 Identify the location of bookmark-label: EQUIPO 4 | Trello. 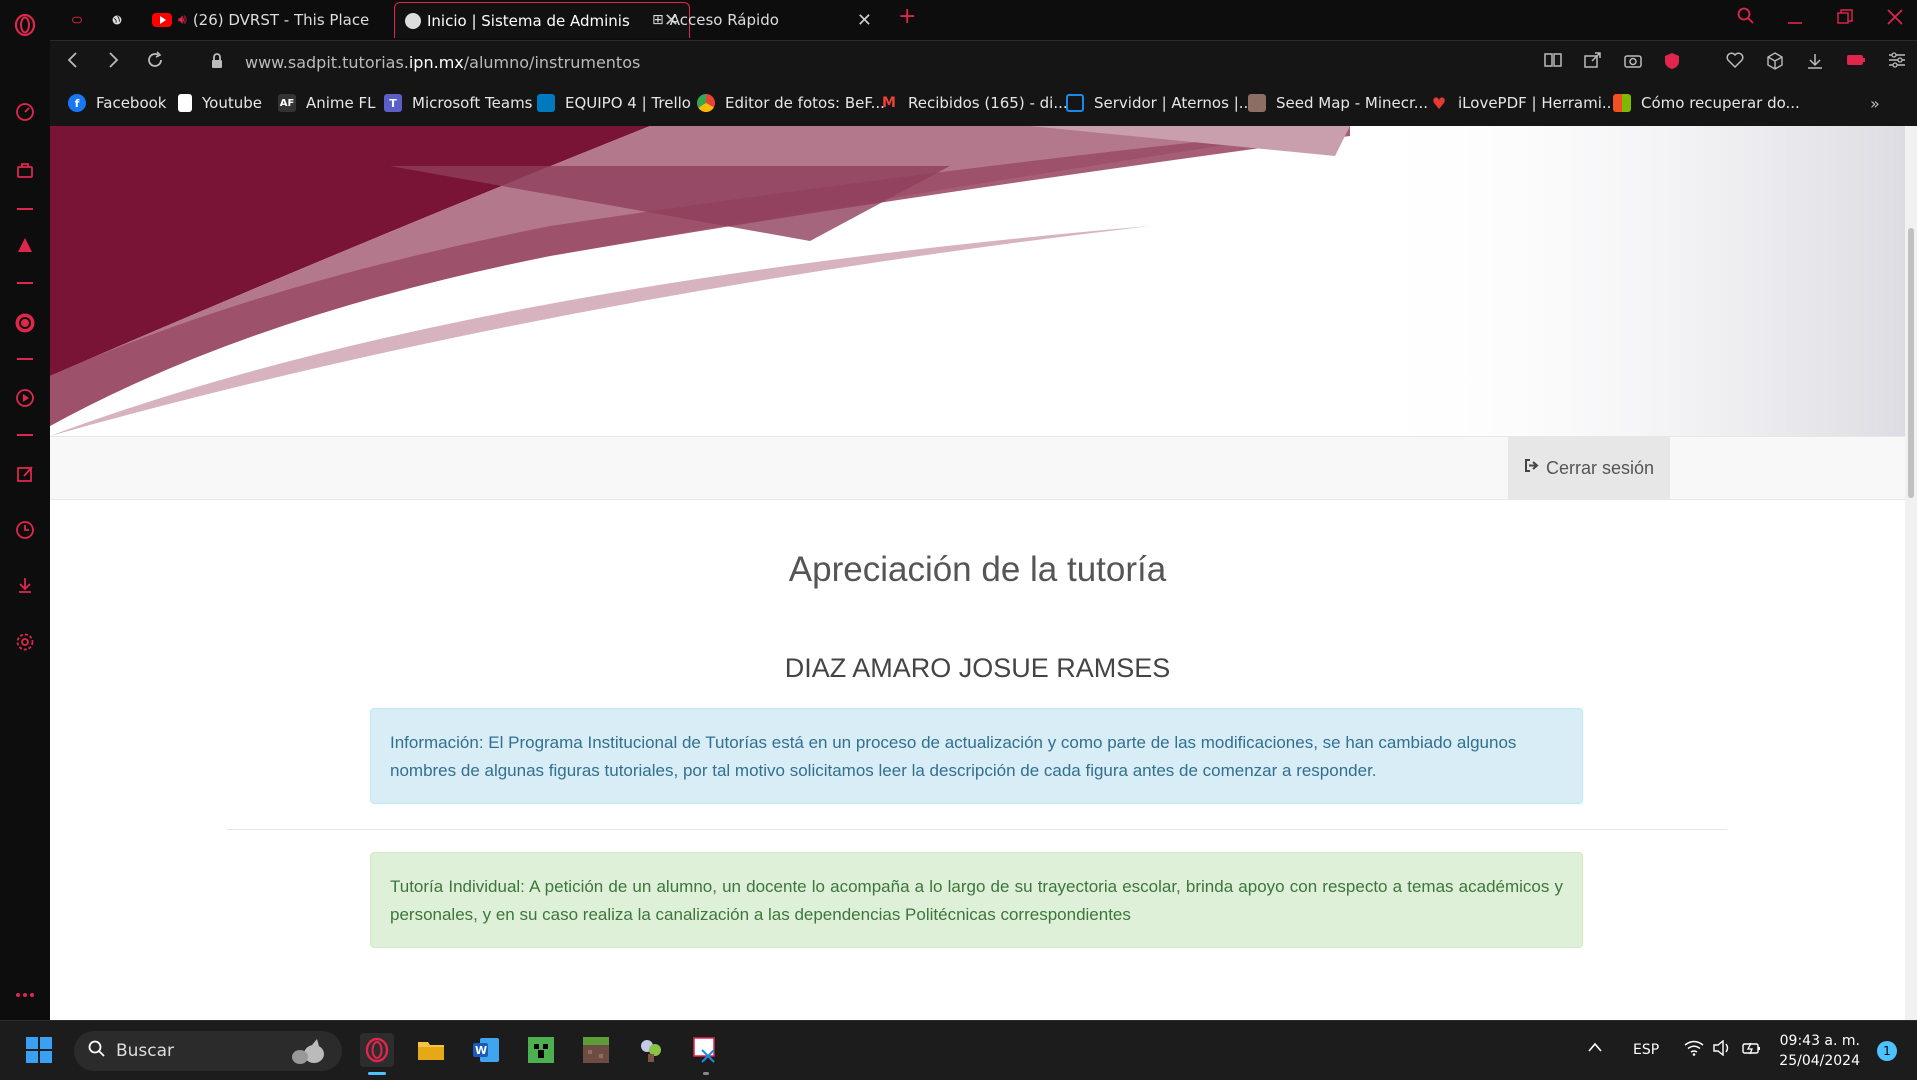
(628, 103).